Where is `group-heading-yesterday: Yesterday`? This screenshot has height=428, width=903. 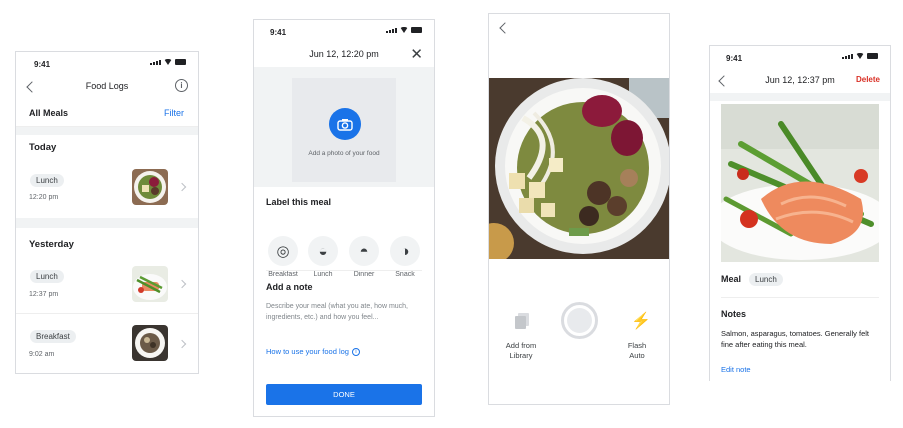 group-heading-yesterday: Yesterday is located at coordinates (51, 244).